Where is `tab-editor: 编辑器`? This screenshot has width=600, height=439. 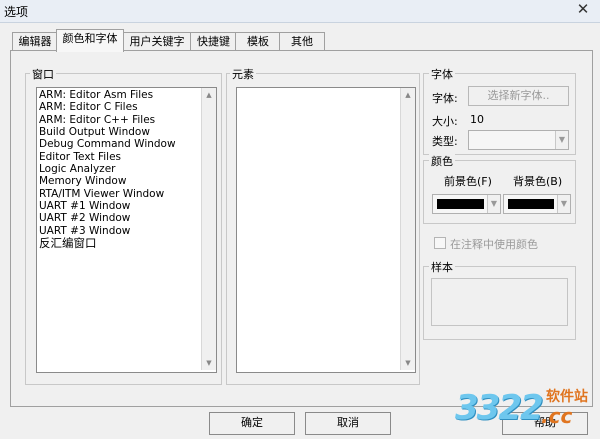 tab-editor: 编辑器 is located at coordinates (35, 41).